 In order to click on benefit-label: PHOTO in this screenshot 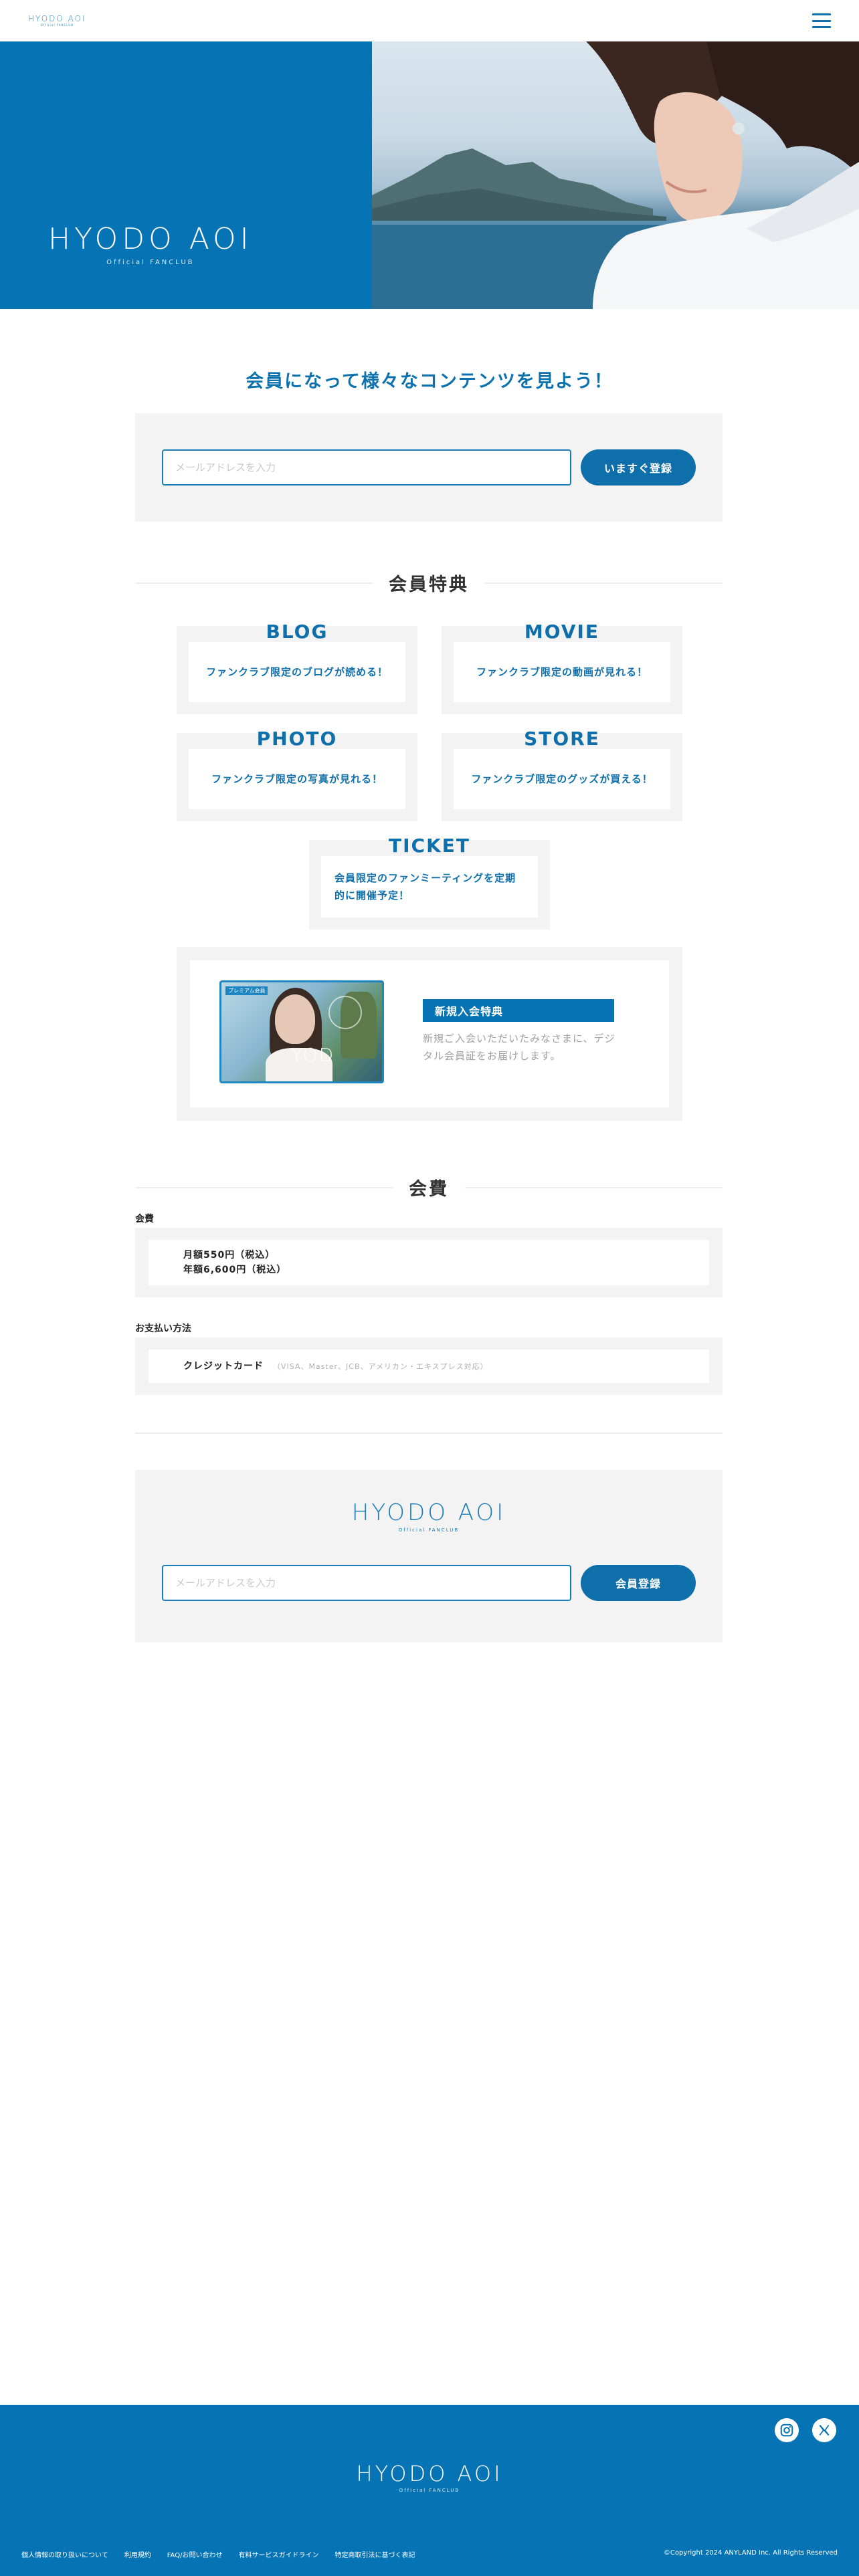, I will do `click(297, 739)`.